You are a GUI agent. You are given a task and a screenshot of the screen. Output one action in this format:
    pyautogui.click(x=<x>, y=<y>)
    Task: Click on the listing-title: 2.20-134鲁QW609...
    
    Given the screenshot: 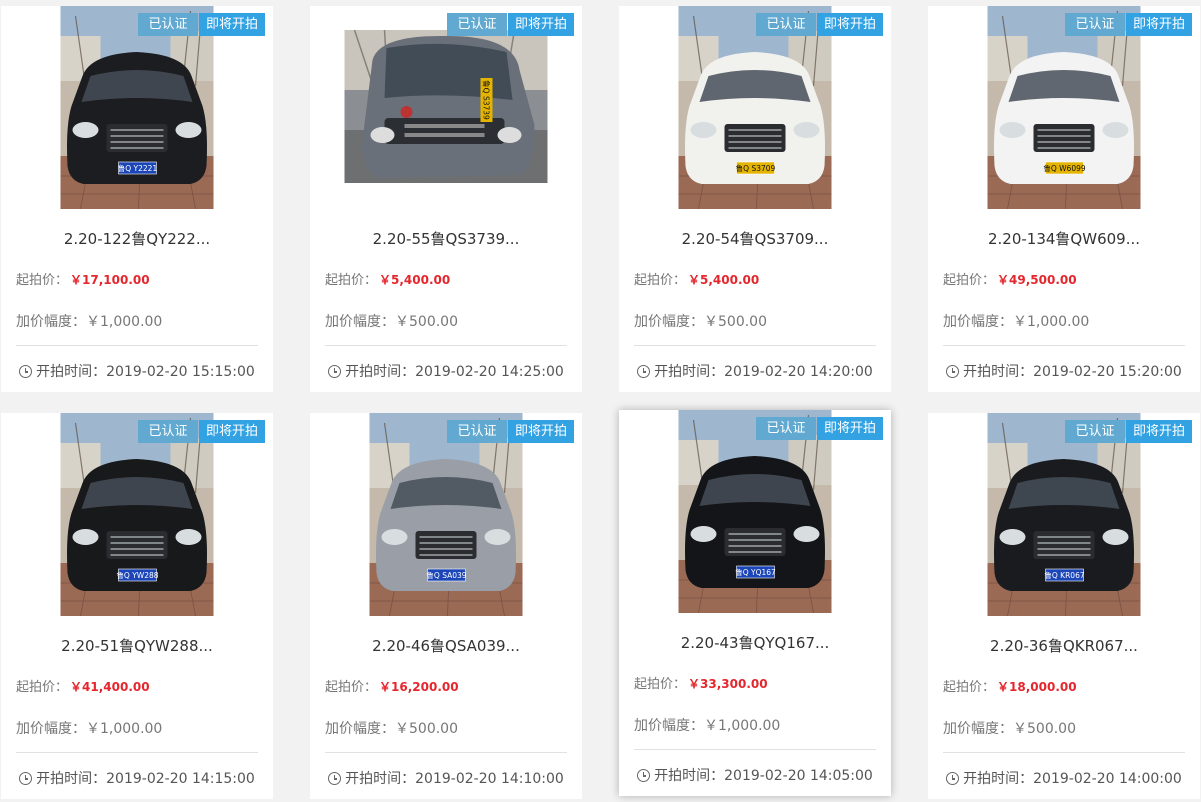 What is the action you would take?
    pyautogui.click(x=1064, y=238)
    